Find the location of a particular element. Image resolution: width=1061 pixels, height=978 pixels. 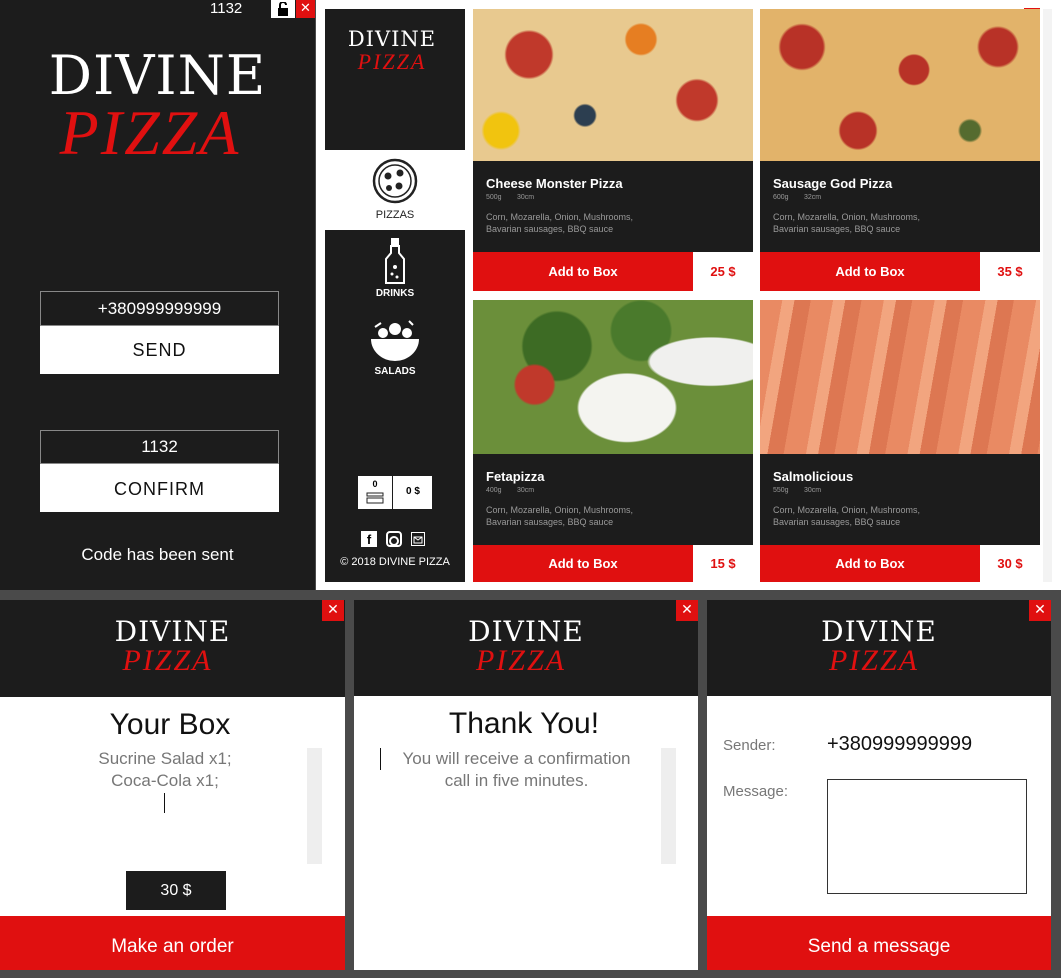

box-item: Coca-Cola x1; is located at coordinates (165, 780).